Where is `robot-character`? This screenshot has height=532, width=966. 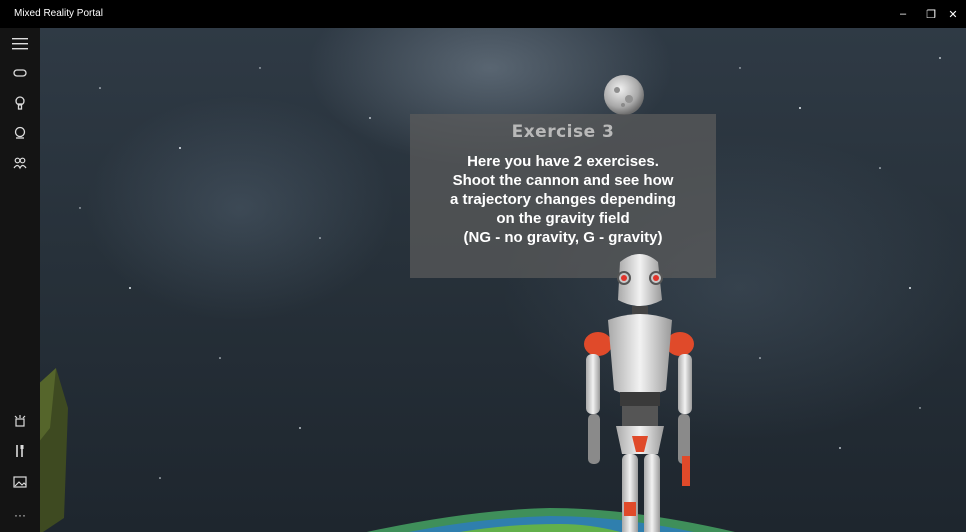
robot-character is located at coordinates (639, 393).